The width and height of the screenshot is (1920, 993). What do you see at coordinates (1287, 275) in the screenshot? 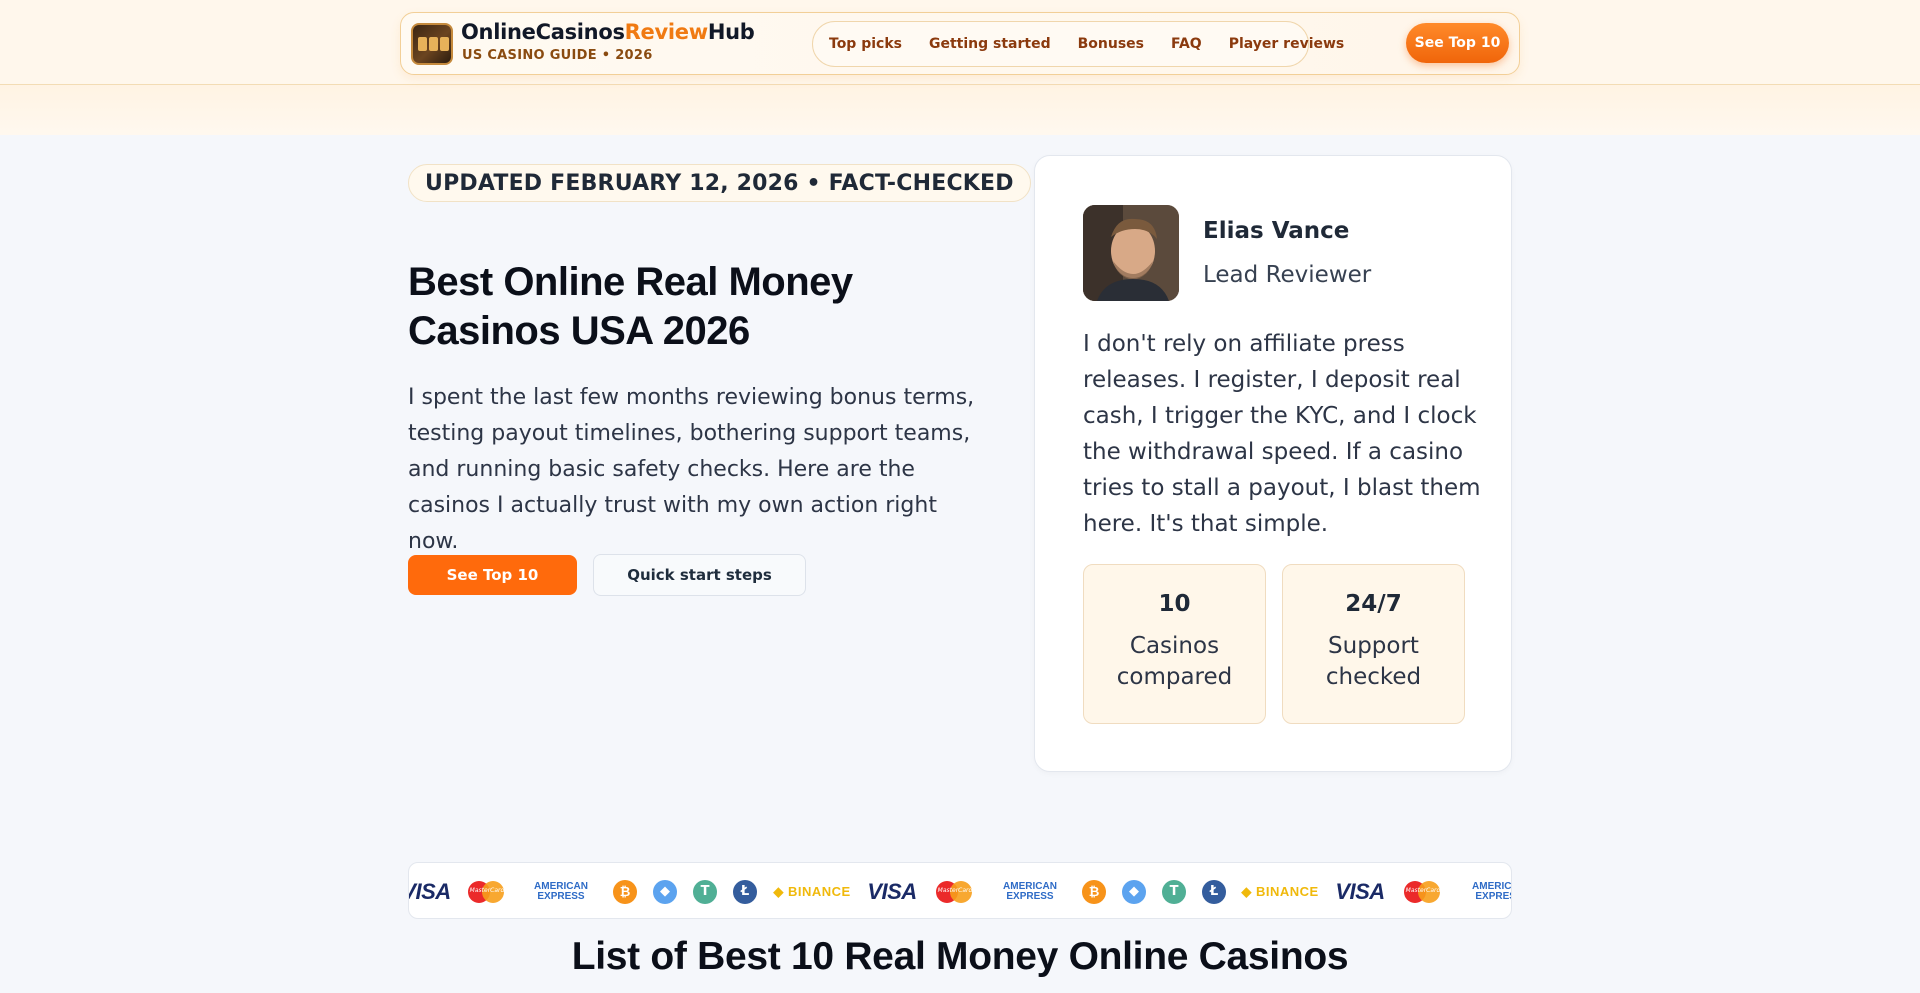
I see `reviewer-role: Lead Reviewer` at bounding box center [1287, 275].